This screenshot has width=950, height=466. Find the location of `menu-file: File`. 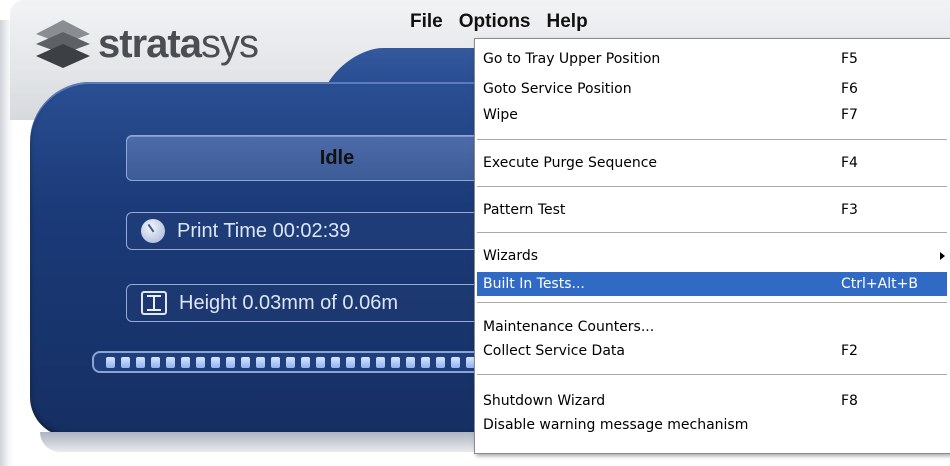

menu-file: File is located at coordinates (426, 22).